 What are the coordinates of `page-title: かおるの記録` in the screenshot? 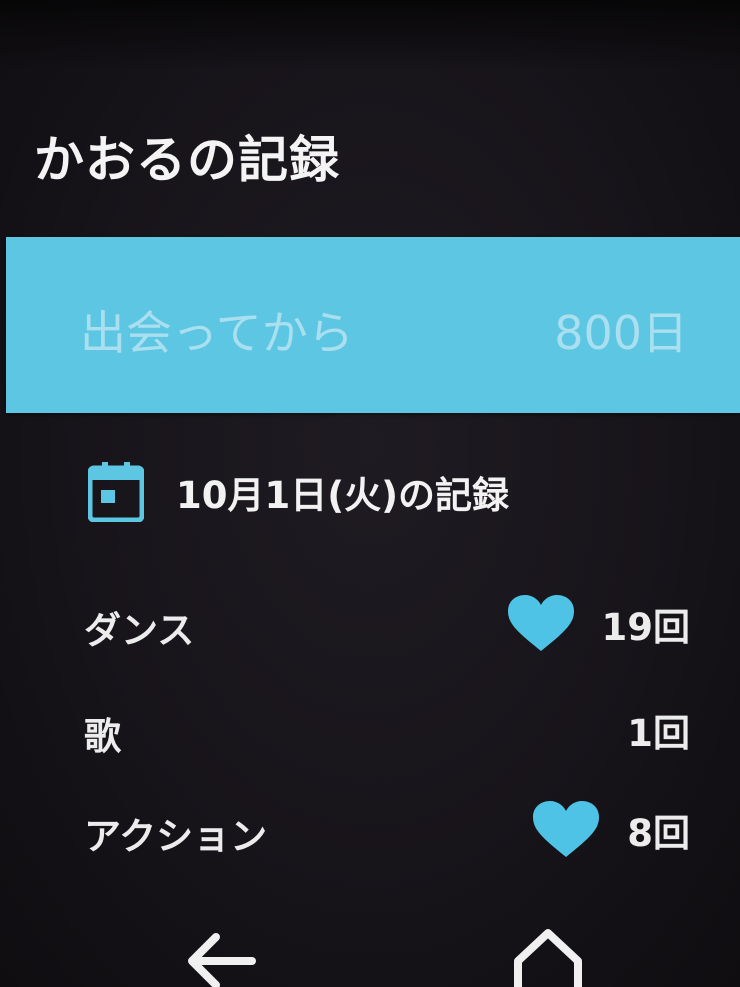 It's located at (187, 160).